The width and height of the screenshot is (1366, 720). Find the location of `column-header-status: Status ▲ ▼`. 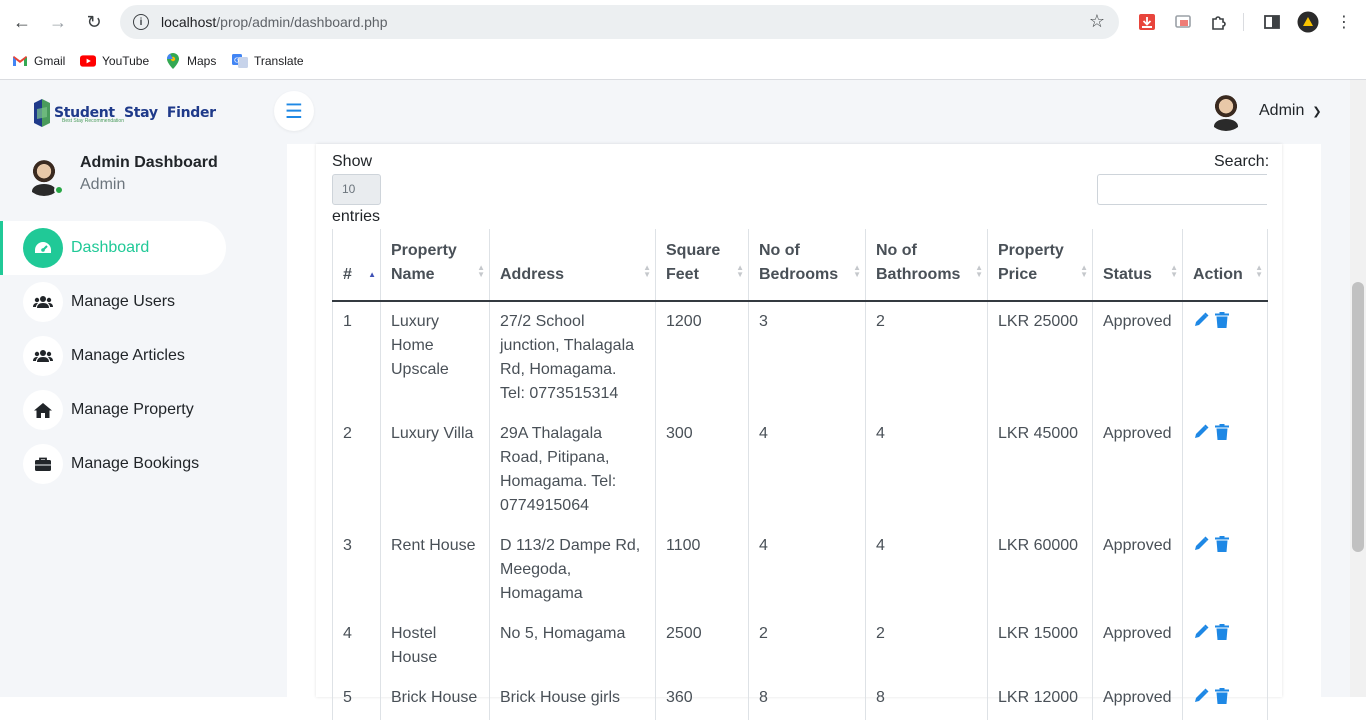

column-header-status: Status ▲ ▼ is located at coordinates (1137, 265).